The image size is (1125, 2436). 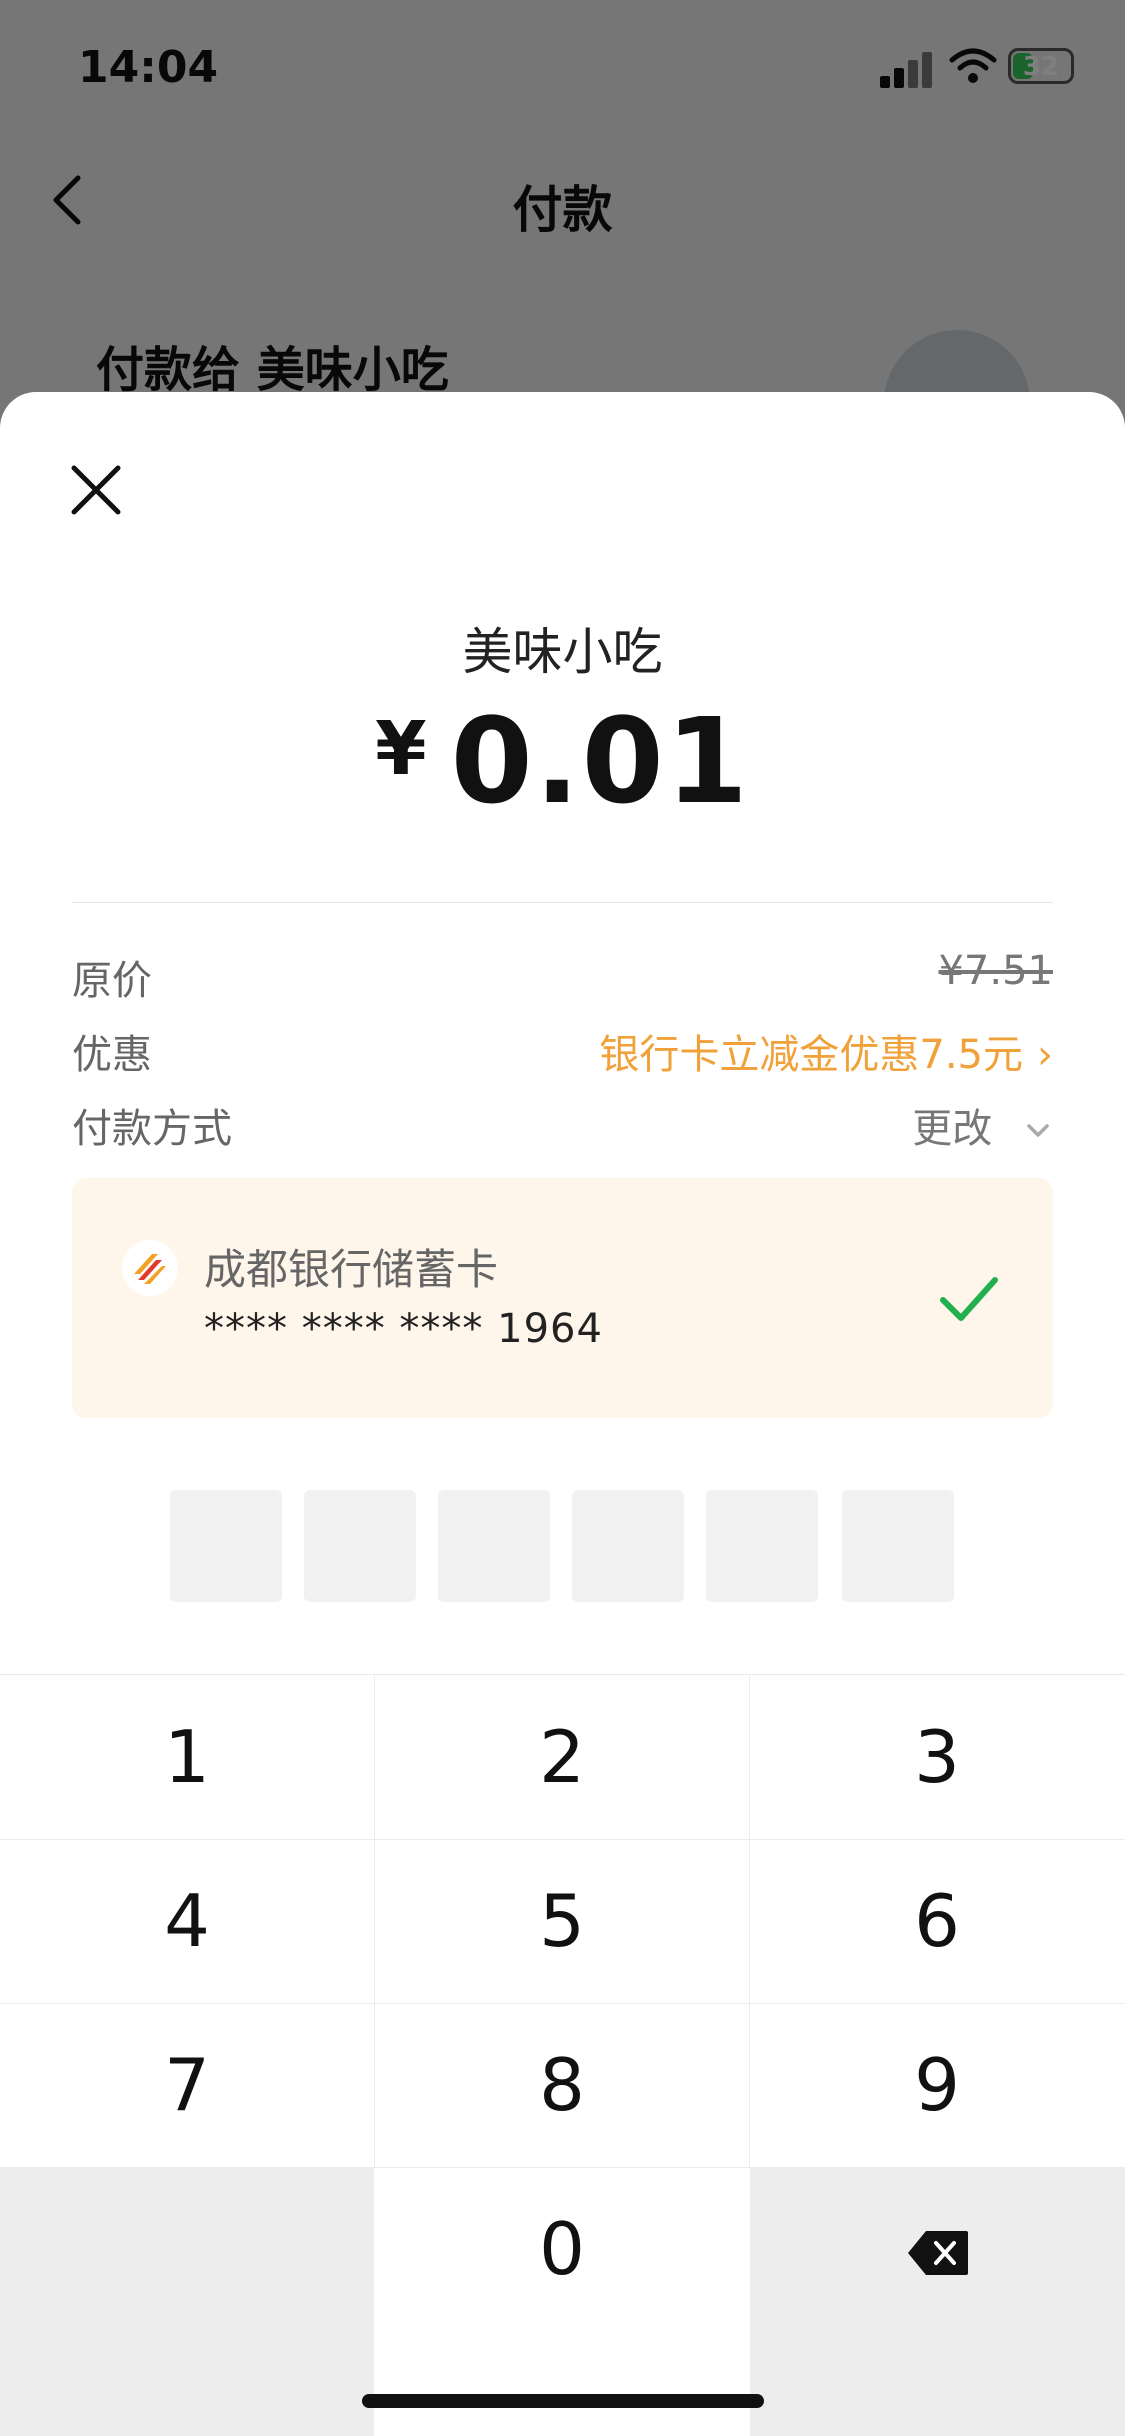 I want to click on delete-key, so click(x=937, y=2301).